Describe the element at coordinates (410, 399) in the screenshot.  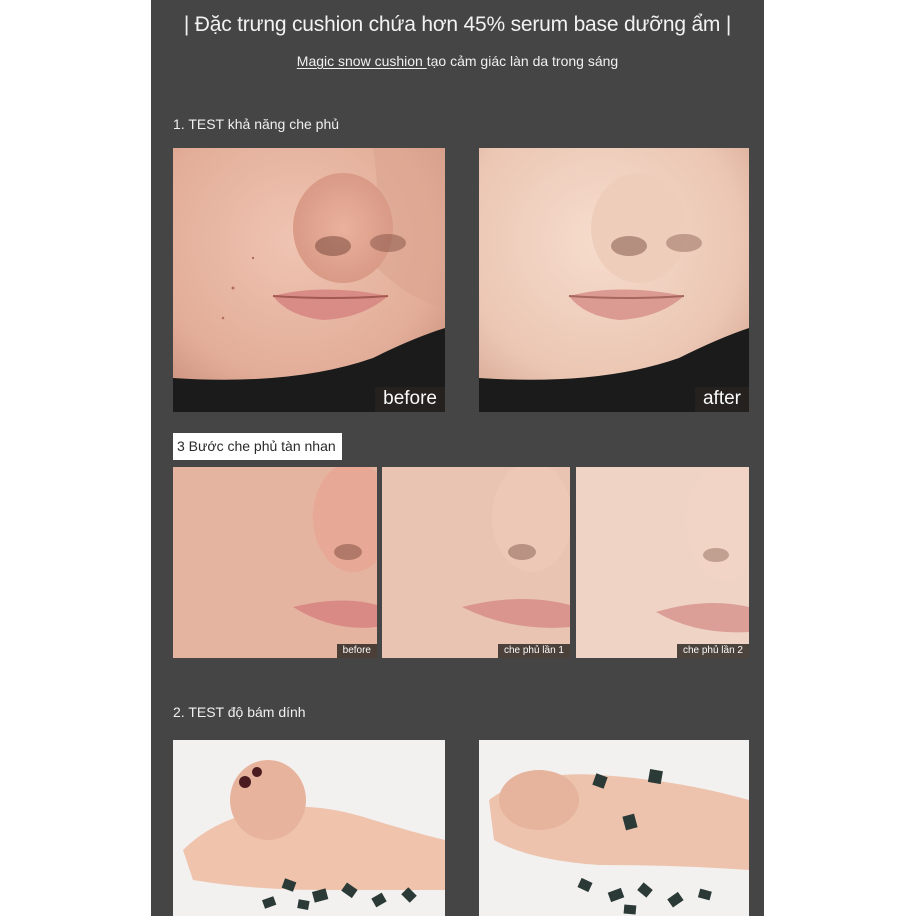
I see `before-tag: before` at that location.